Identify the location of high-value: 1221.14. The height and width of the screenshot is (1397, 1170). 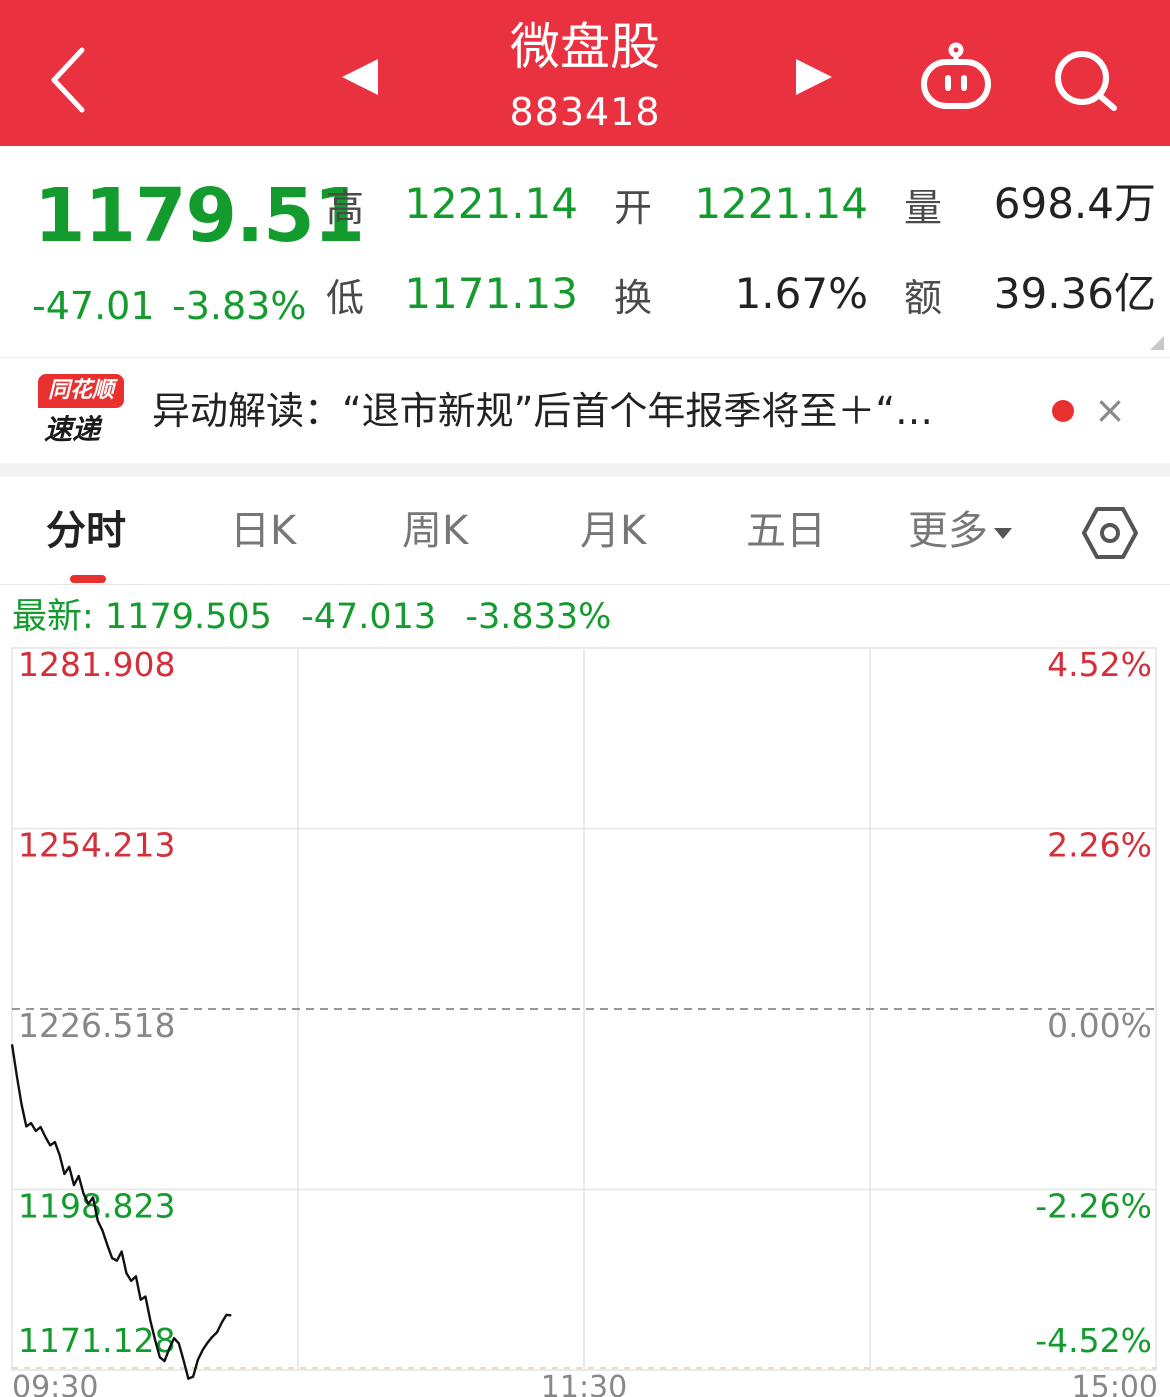
(491, 203).